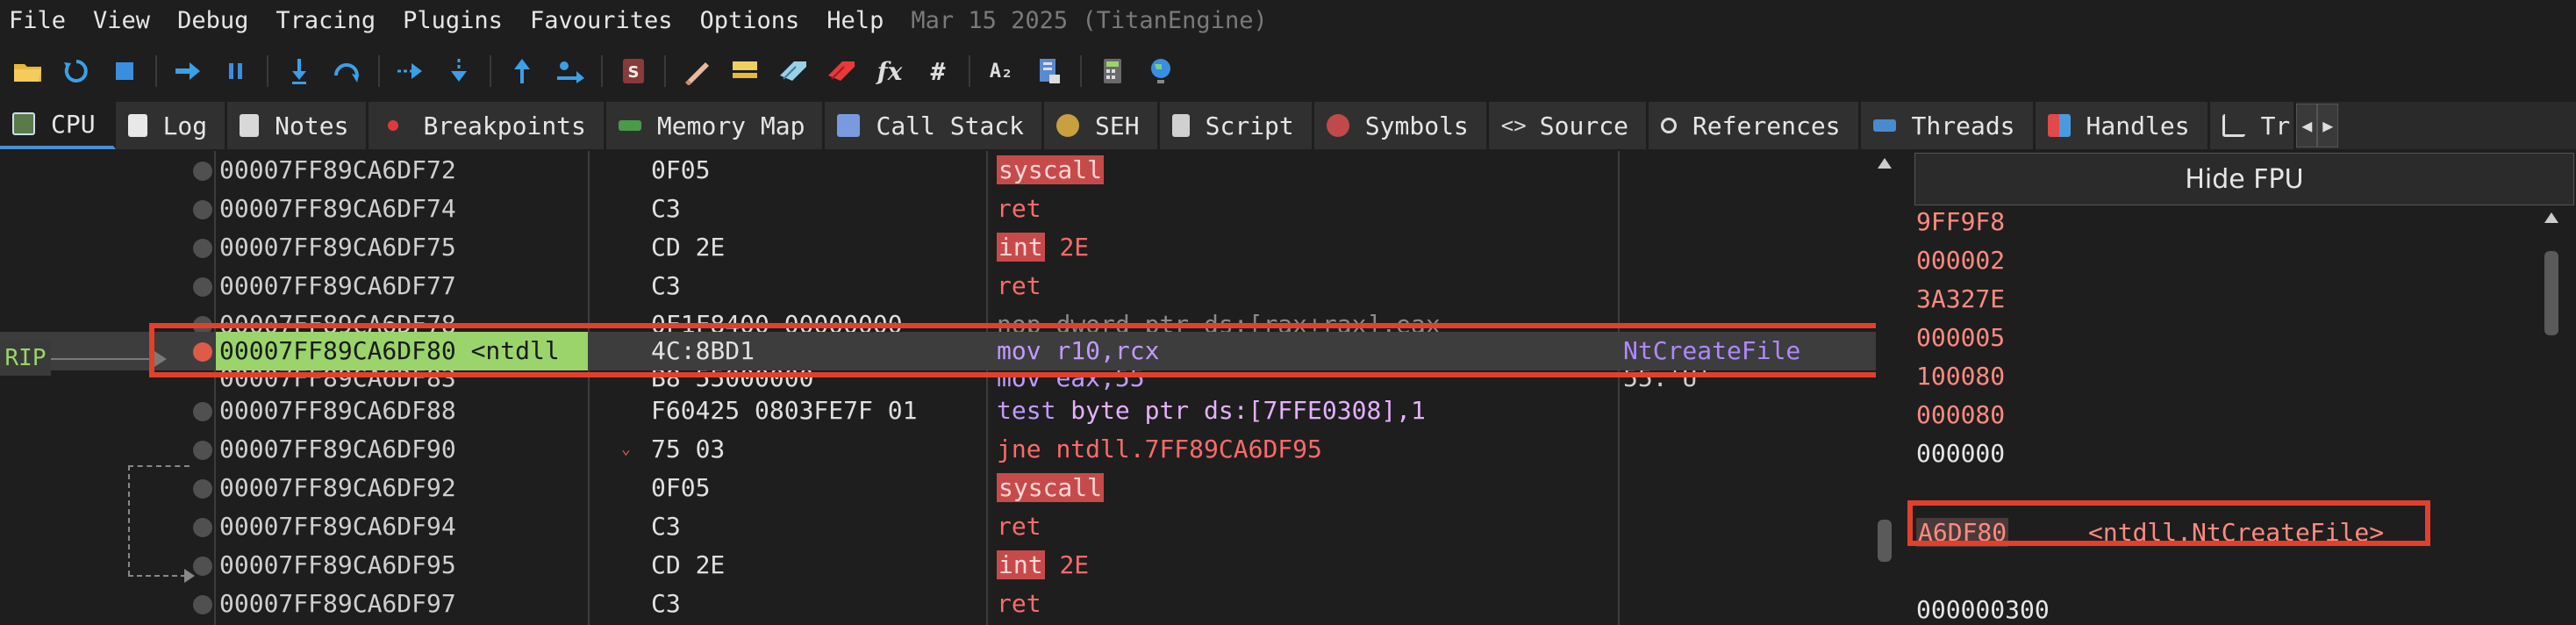 The width and height of the screenshot is (2576, 625). What do you see at coordinates (1236, 125) in the screenshot?
I see `tab-script: Script` at bounding box center [1236, 125].